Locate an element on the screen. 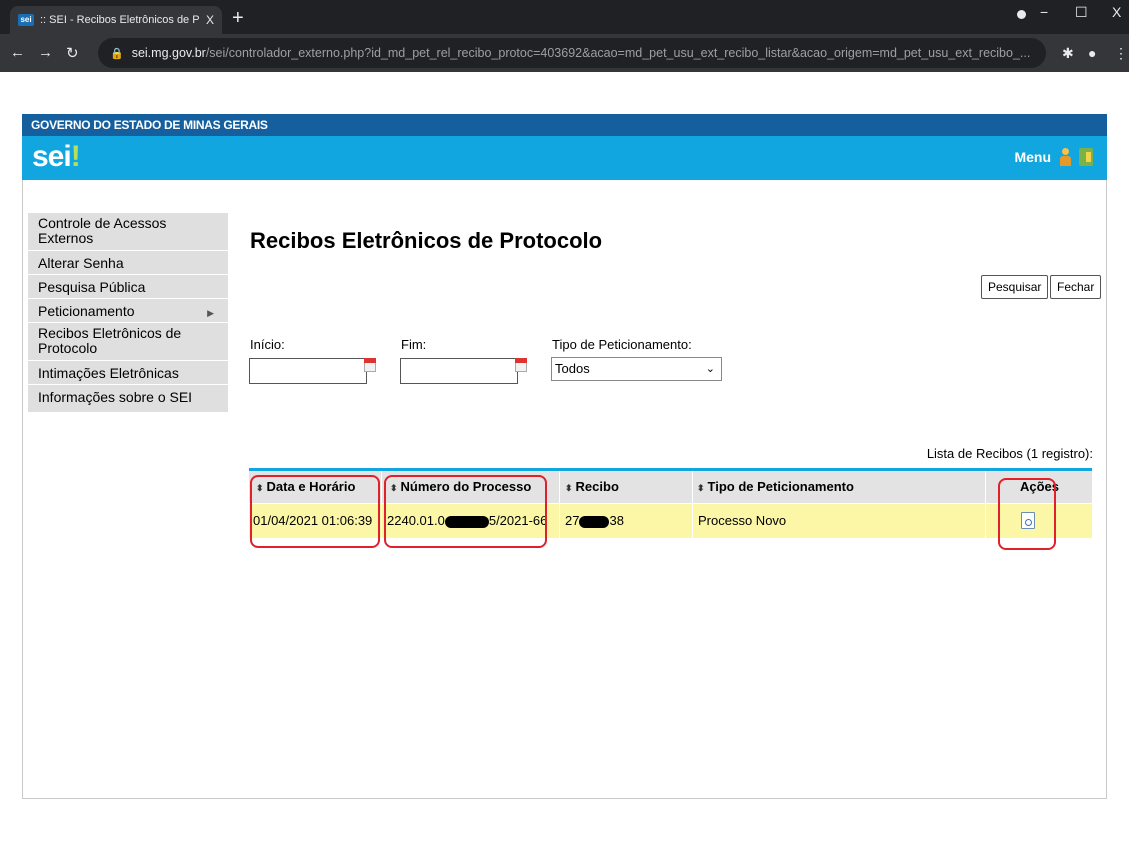 The width and height of the screenshot is (1129, 847). gov-header: GOVERNO DO ESTADO DE MINAS GERAIS is located at coordinates (564, 125).